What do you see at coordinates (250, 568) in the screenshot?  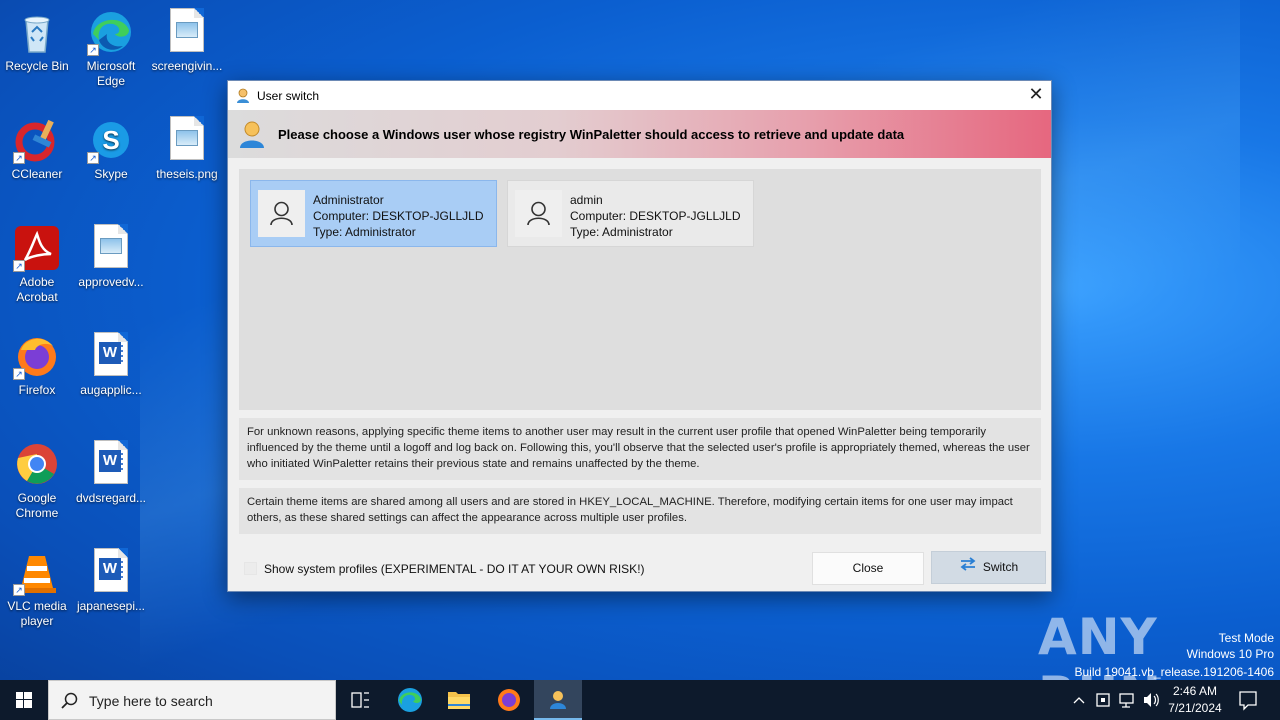 I see `show-system-profiles-checkbox` at bounding box center [250, 568].